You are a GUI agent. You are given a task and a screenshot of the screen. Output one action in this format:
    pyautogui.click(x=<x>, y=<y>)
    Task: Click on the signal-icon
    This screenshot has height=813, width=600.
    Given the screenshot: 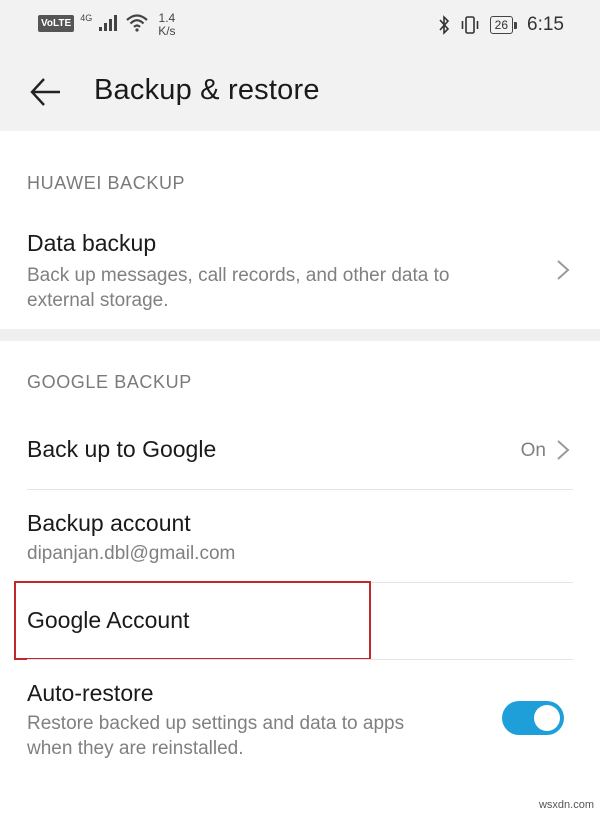 What is the action you would take?
    pyautogui.click(x=108, y=23)
    